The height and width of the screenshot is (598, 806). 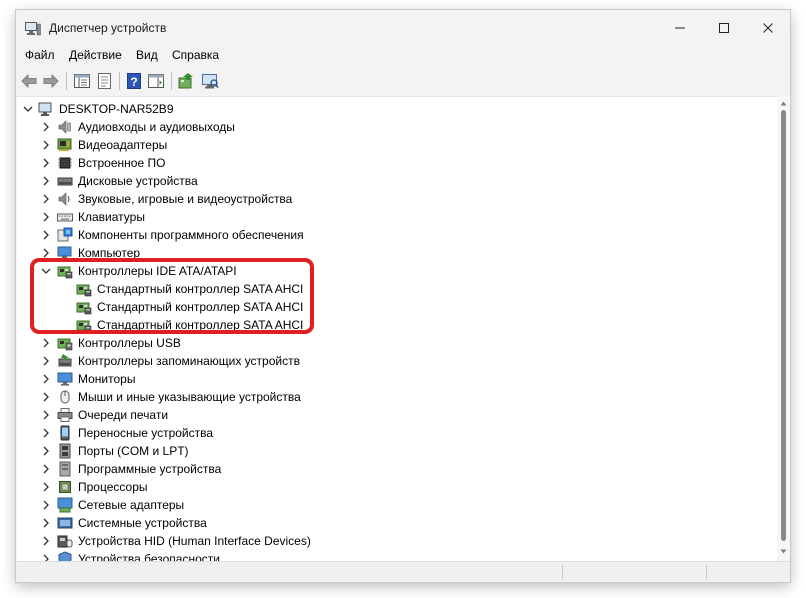 I want to click on status-divider, so click(x=706, y=572).